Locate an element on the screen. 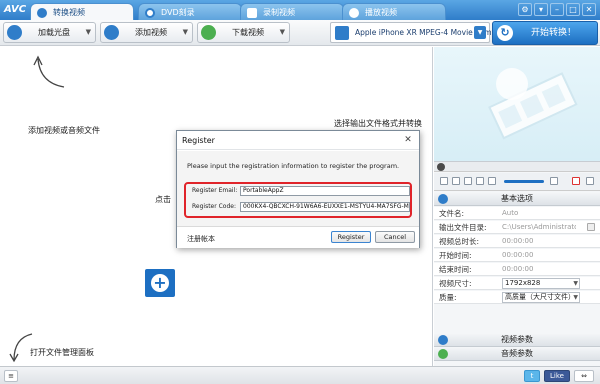 This screenshot has width=600, height=384. volume-icon is located at coordinates (492, 181).